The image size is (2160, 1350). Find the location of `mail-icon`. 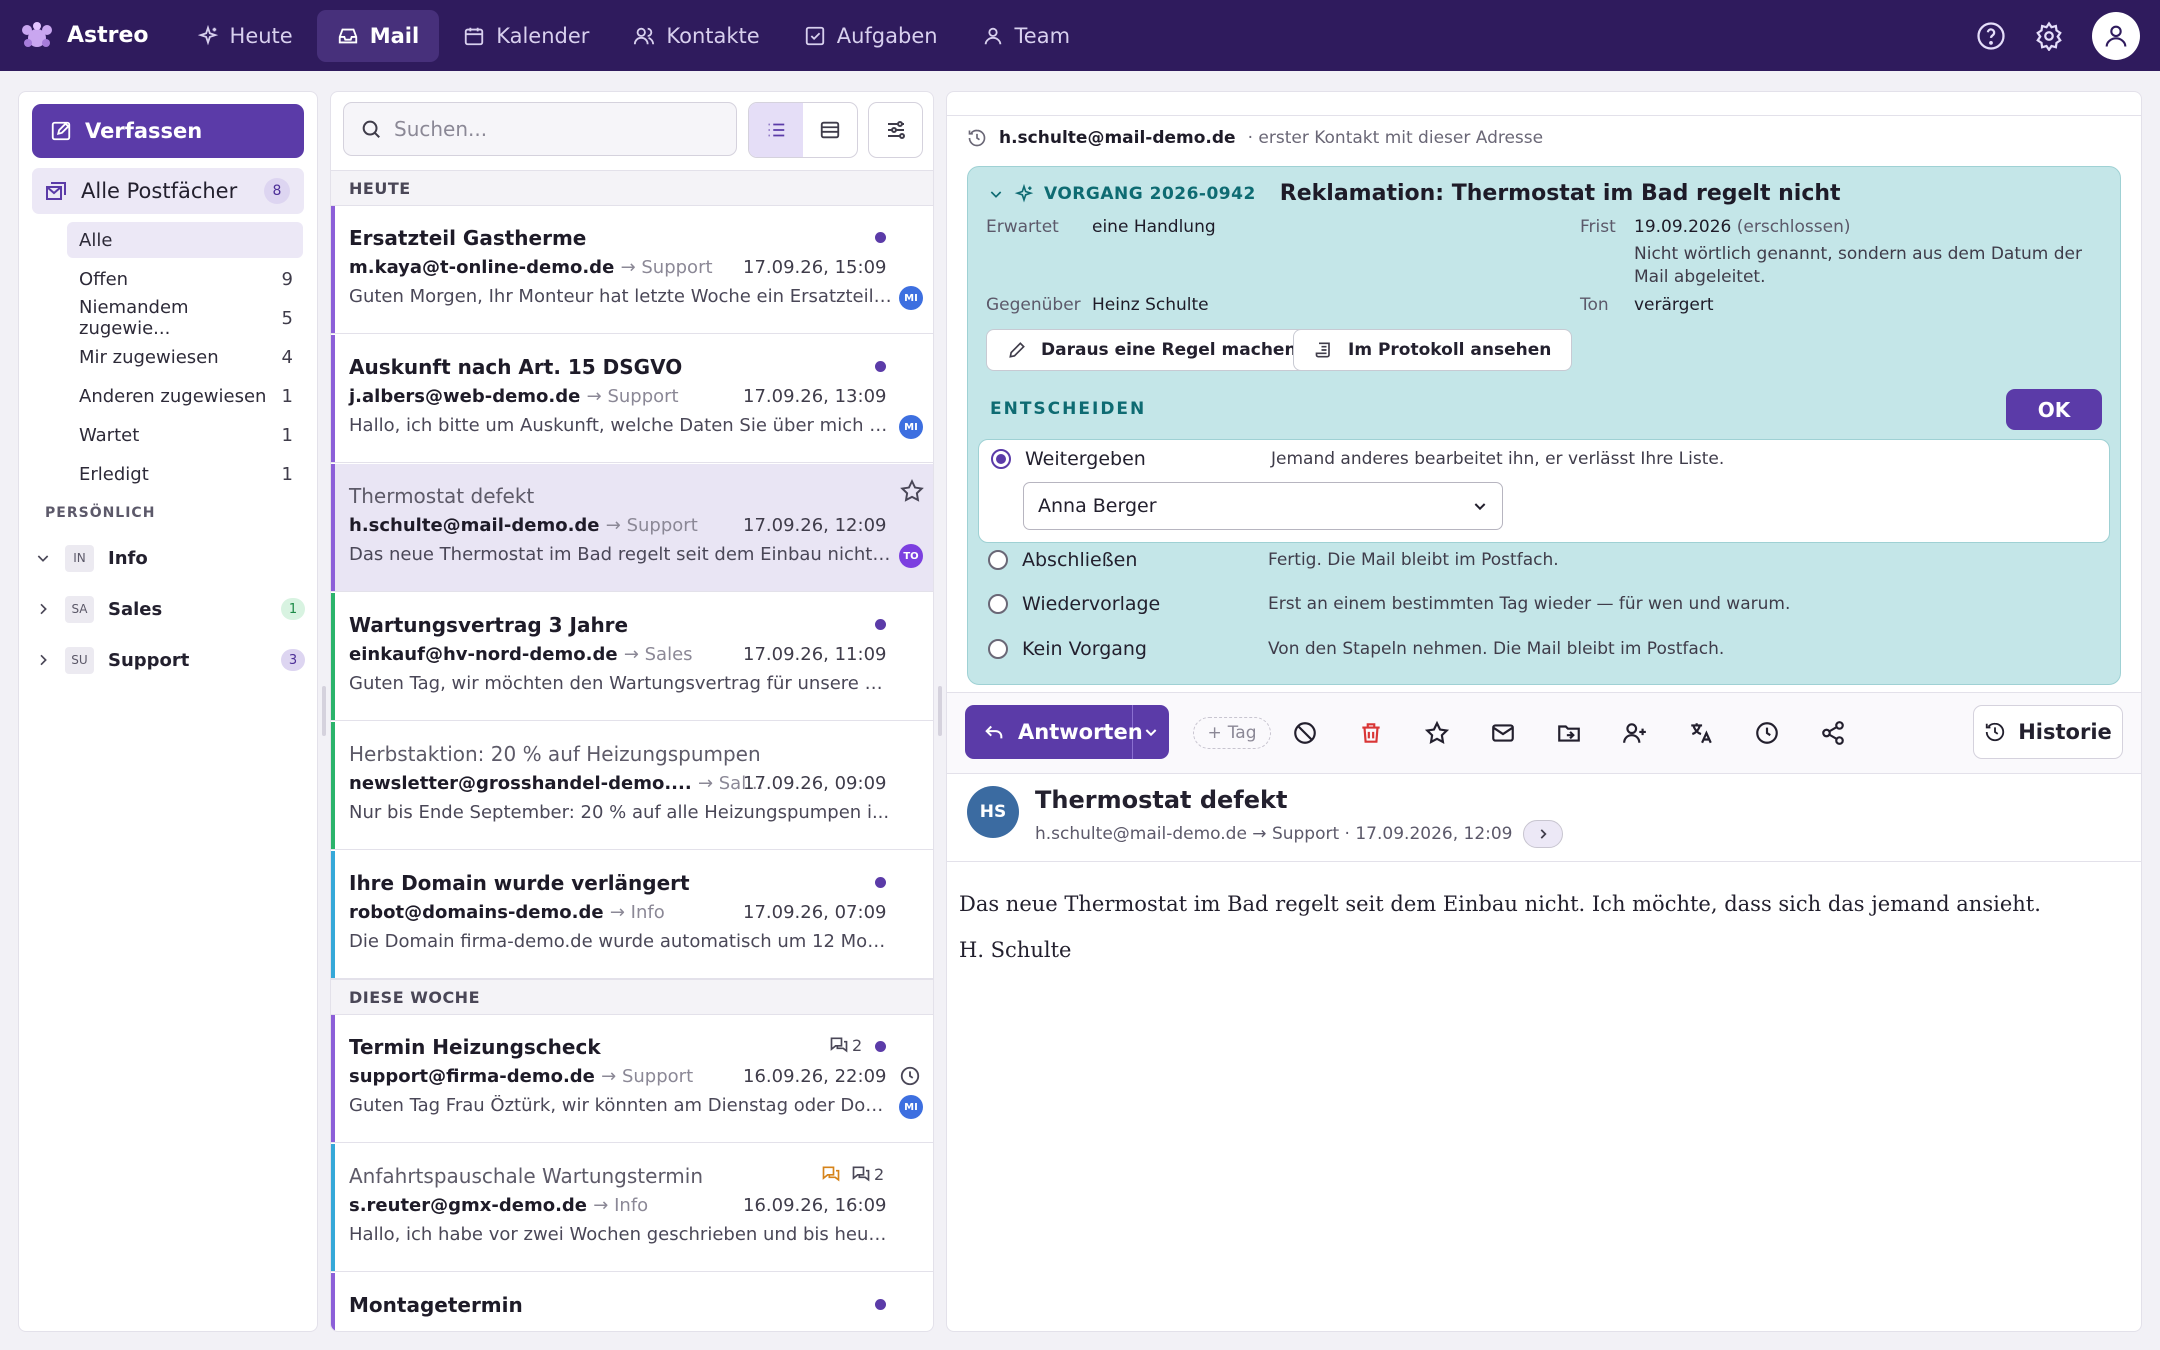

mail-icon is located at coordinates (1503, 733).